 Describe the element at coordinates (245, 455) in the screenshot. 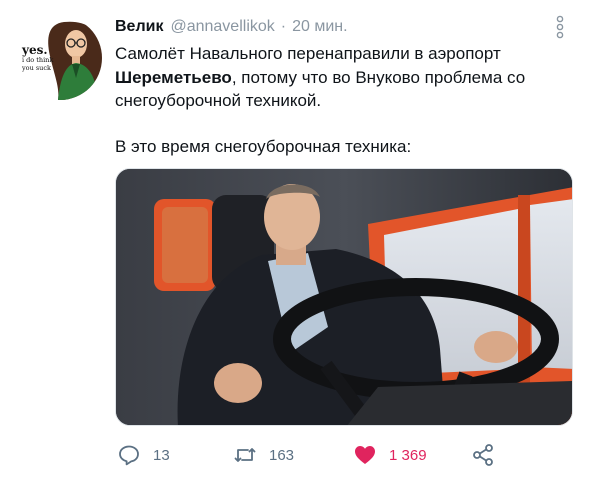

I see `retweet-icon` at that location.